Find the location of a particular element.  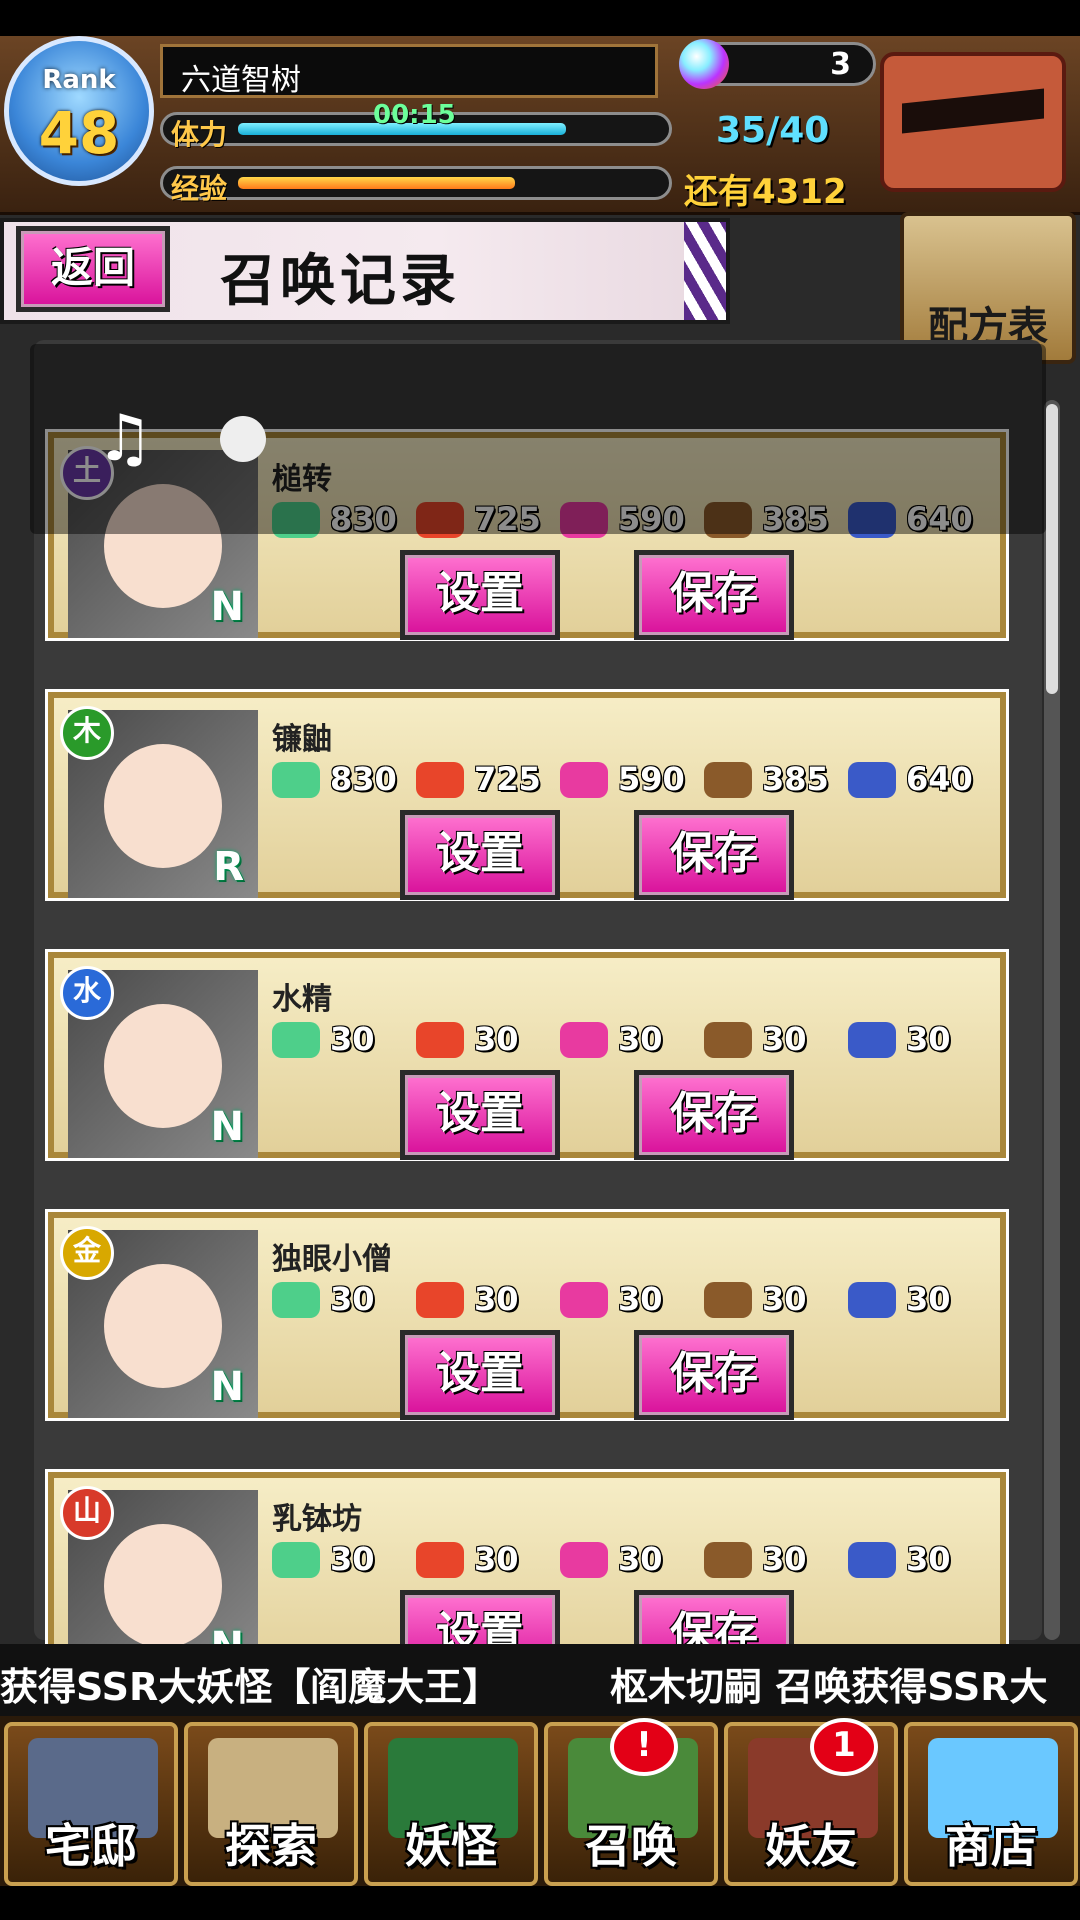

element-icon: 金 is located at coordinates (87, 1253).